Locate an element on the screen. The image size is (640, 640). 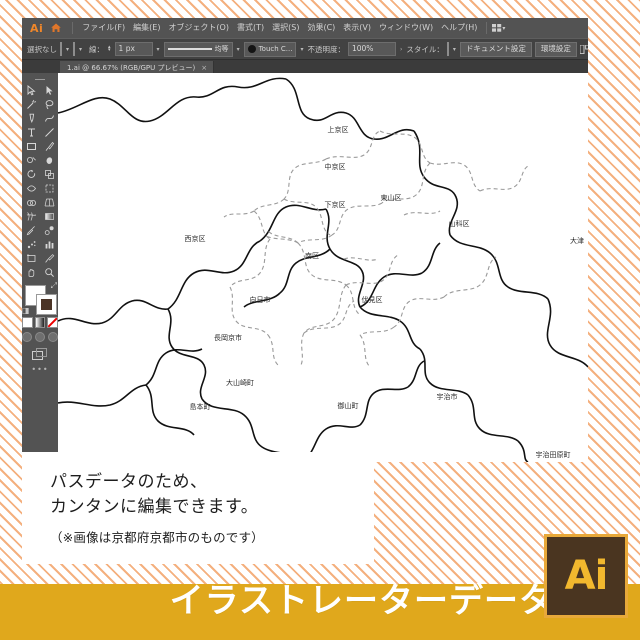
caption-line-1: パスデータのため、 is located at coordinates (129, 482).